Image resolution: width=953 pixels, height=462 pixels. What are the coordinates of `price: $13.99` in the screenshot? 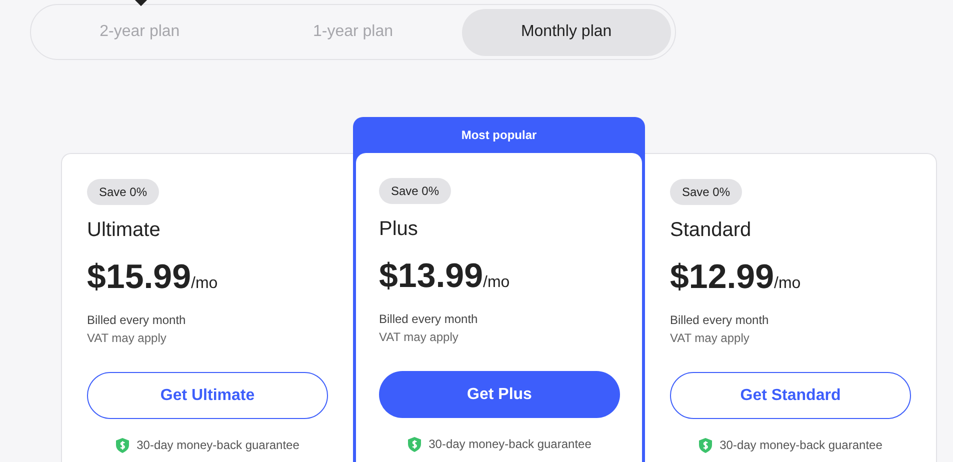 It's located at (431, 276).